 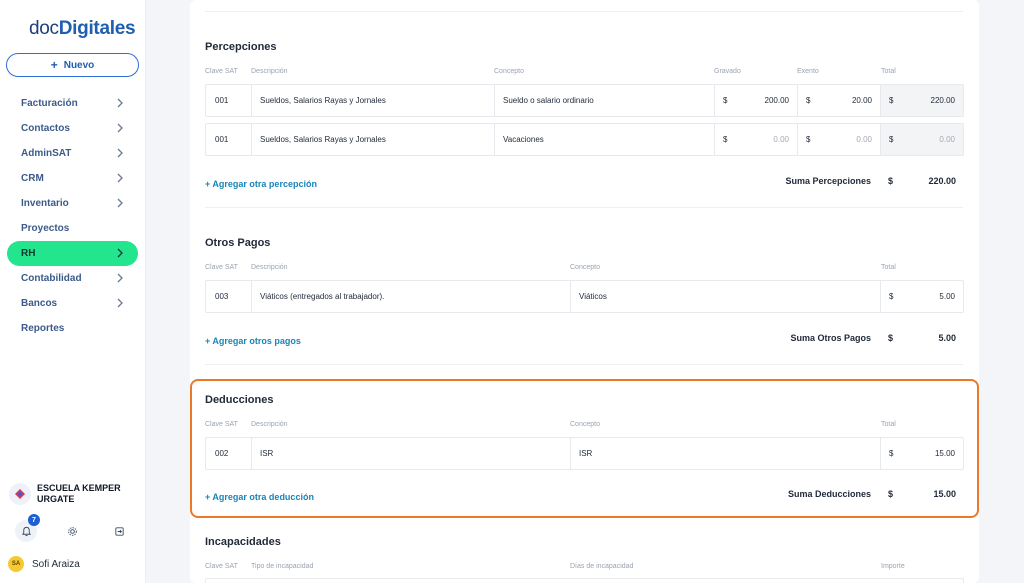 What do you see at coordinates (944, 453) in the screenshot?
I see `total-value: 15.00` at bounding box center [944, 453].